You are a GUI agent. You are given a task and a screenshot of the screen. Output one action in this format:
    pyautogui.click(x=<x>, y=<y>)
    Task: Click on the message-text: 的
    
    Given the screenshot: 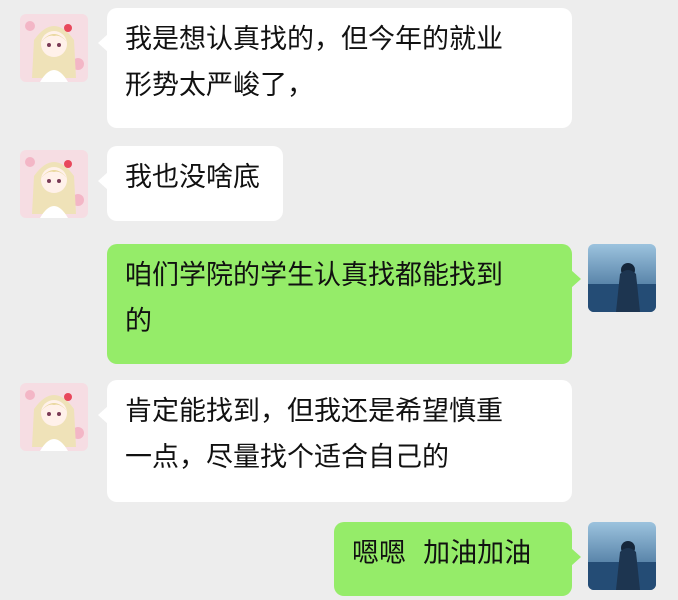 What is the action you would take?
    pyautogui.click(x=138, y=321)
    